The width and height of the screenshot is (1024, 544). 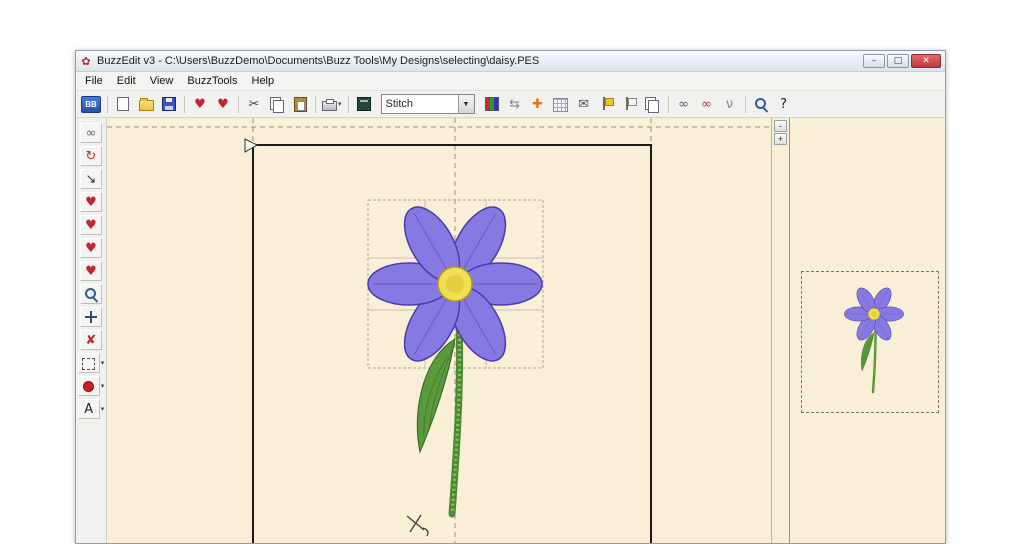 I want to click on edit-design-tool: ♥, so click(x=91, y=202).